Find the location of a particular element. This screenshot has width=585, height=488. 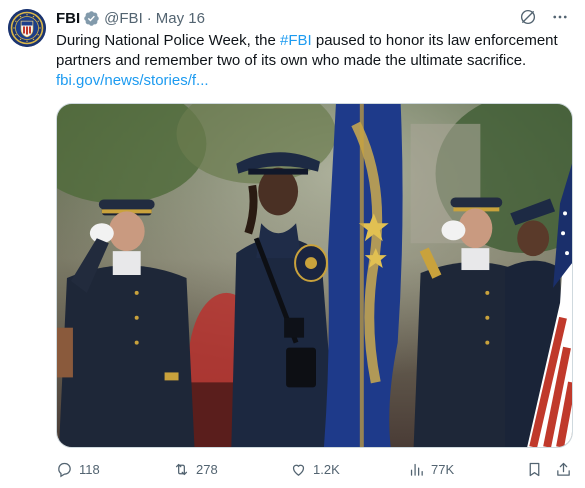

share-icon is located at coordinates (563, 469).